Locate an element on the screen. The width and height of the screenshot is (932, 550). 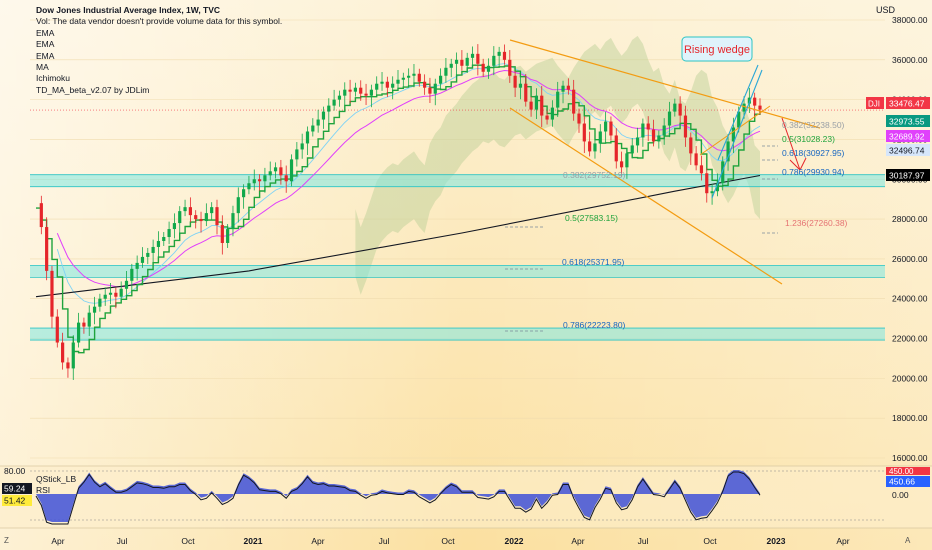
symbol-tag-label: DJI is located at coordinates (874, 103).